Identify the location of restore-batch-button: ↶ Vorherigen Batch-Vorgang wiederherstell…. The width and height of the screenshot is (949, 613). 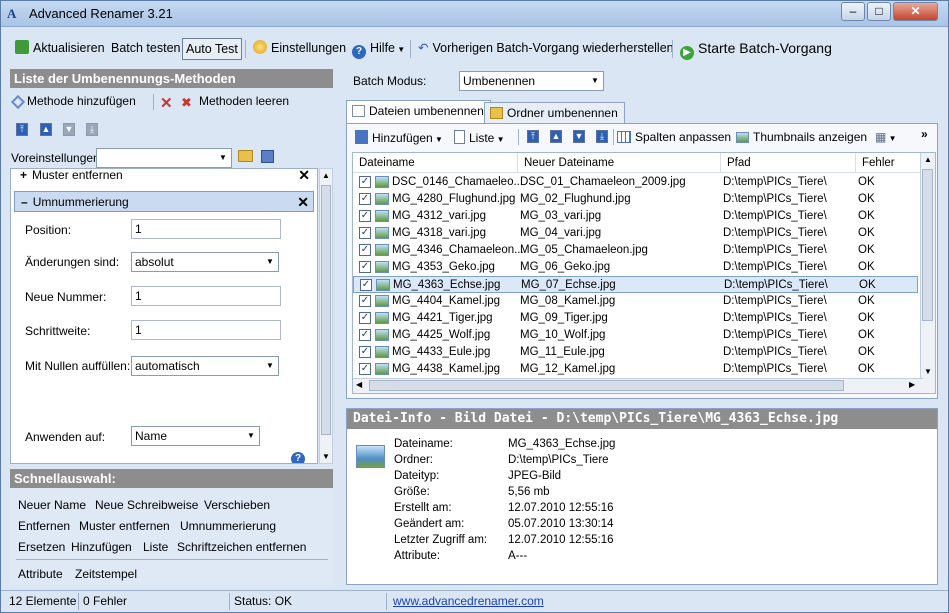
(546, 49).